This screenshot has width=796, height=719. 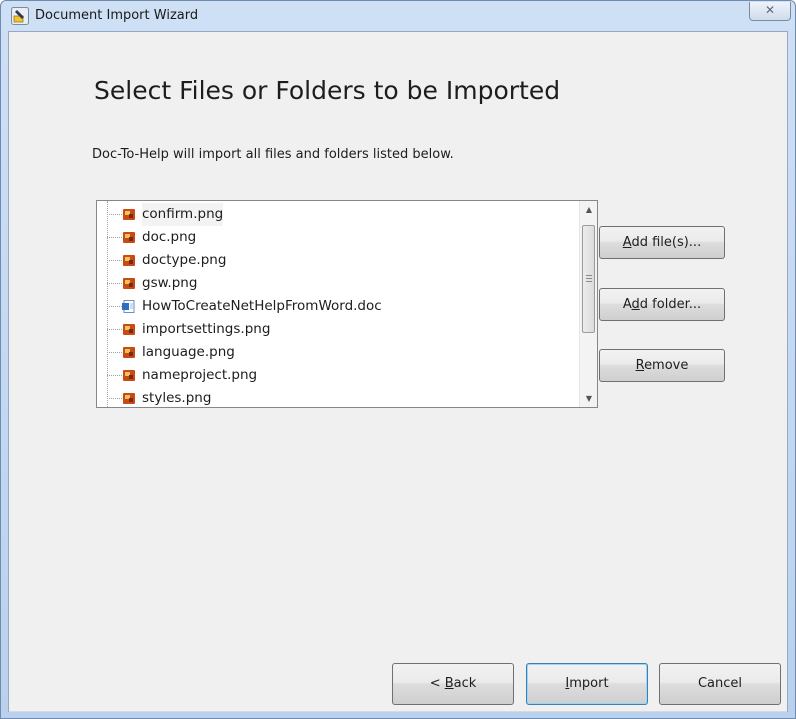 What do you see at coordinates (337, 397) in the screenshot?
I see `list-item: styles.png` at bounding box center [337, 397].